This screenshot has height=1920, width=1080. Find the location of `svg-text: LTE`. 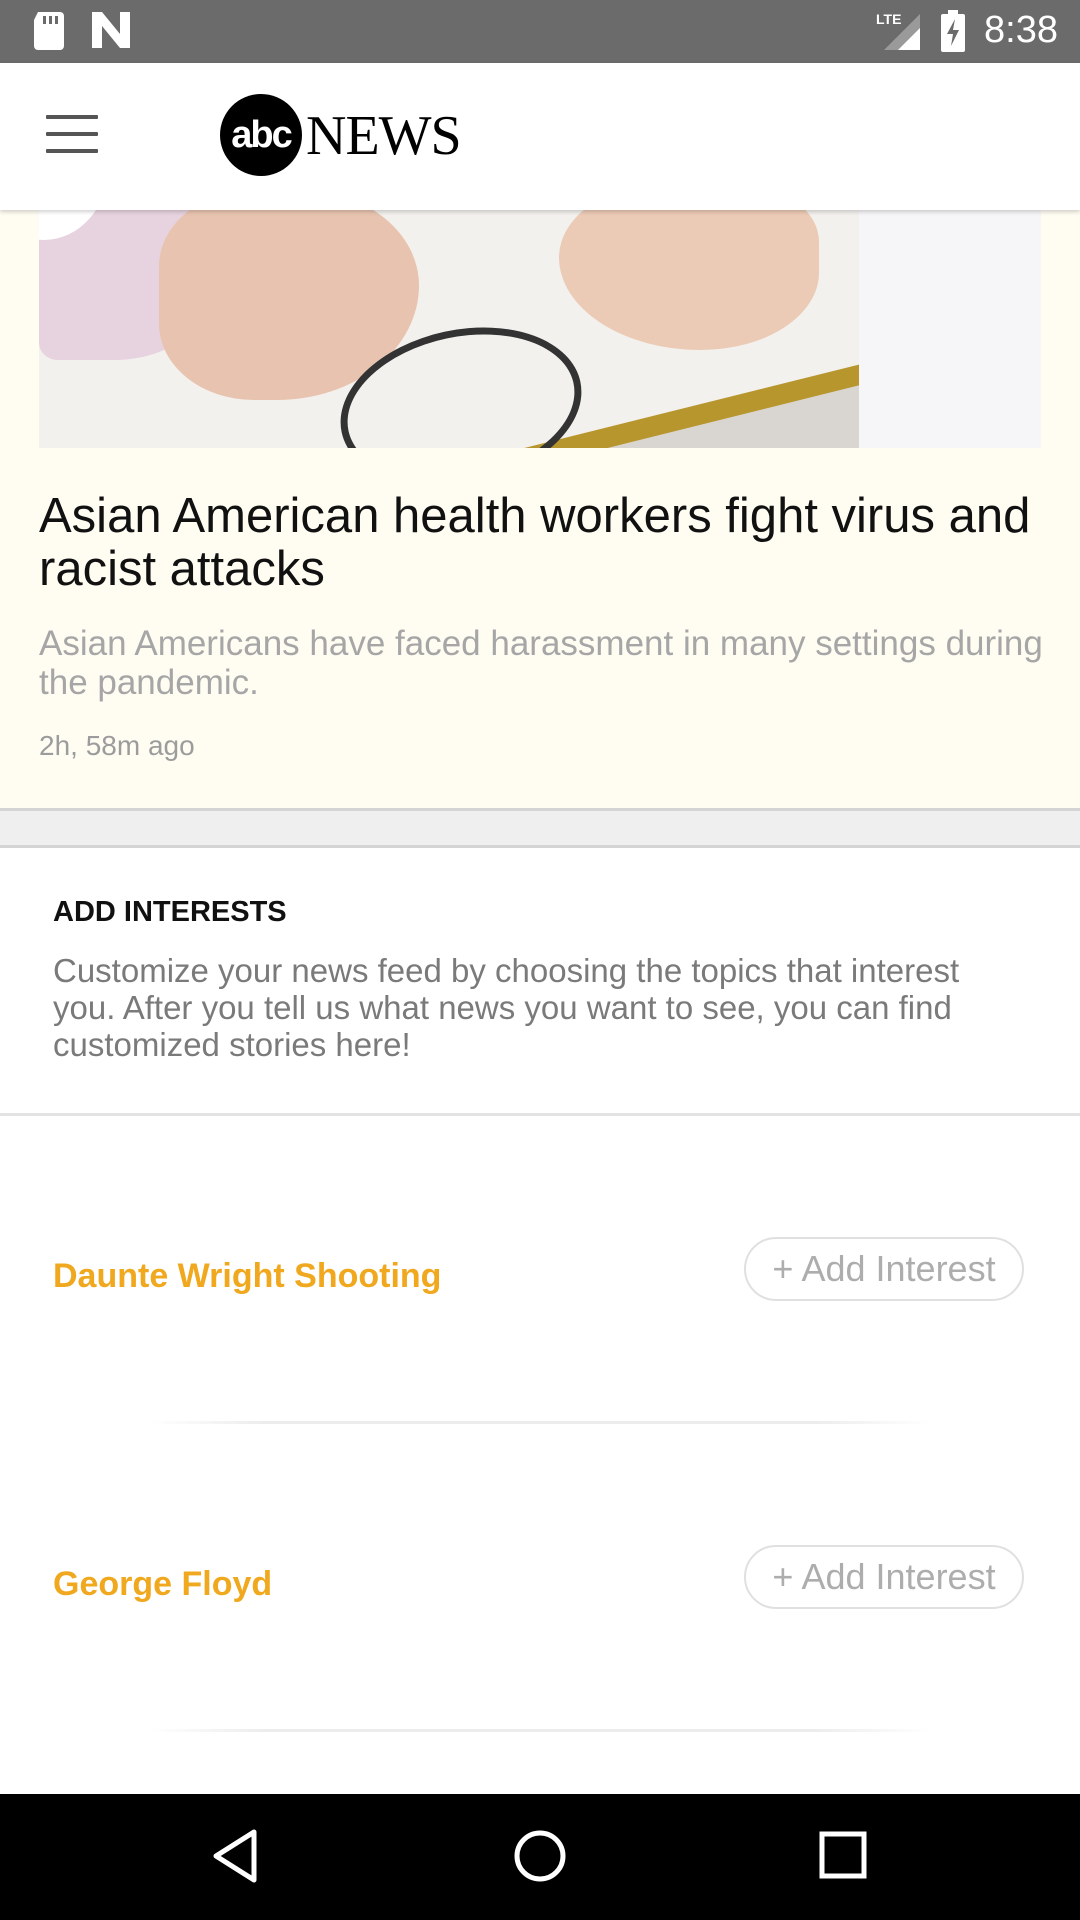

svg-text: LTE is located at coordinates (888, 19).